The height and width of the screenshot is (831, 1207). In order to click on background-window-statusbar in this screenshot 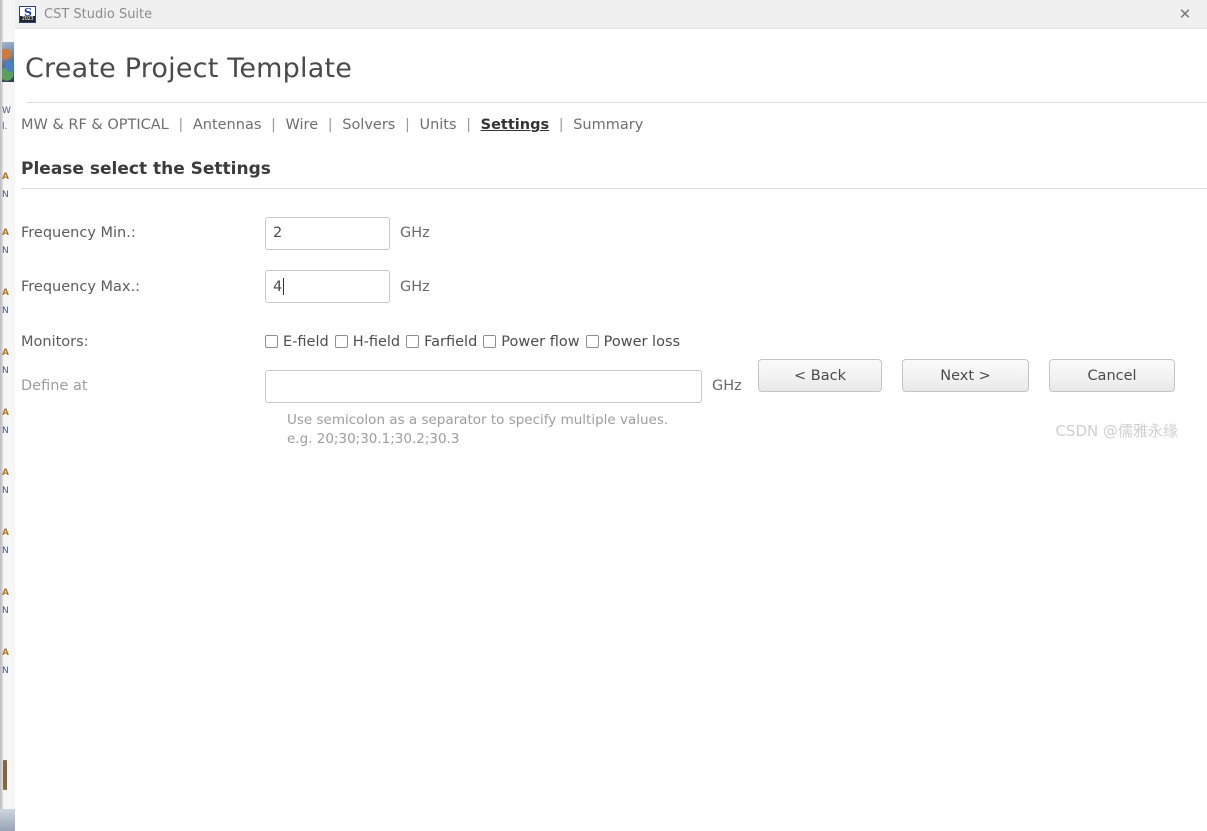, I will do `click(7, 820)`.